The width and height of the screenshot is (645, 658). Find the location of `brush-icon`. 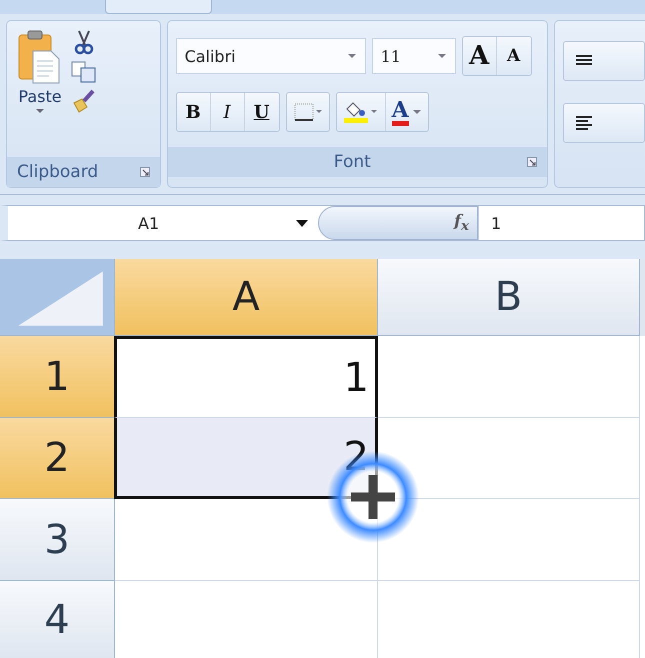

brush-icon is located at coordinates (84, 101).